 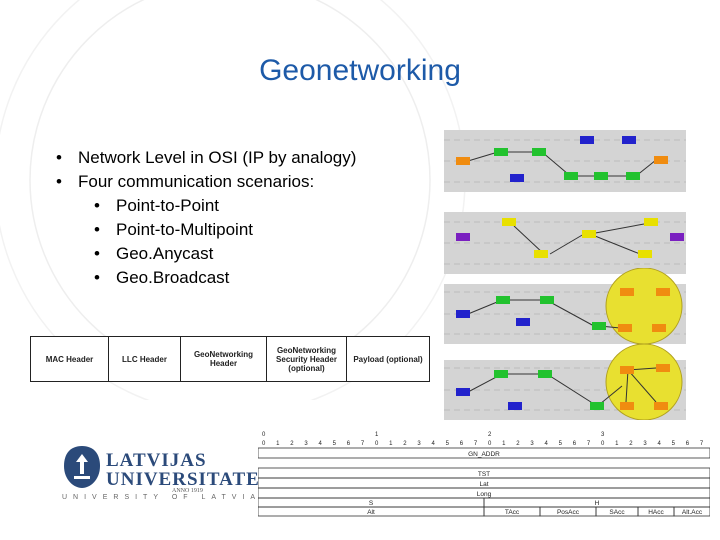 What do you see at coordinates (692, 512) in the screenshot?
I see `field-altacc: Alt.Acc` at bounding box center [692, 512].